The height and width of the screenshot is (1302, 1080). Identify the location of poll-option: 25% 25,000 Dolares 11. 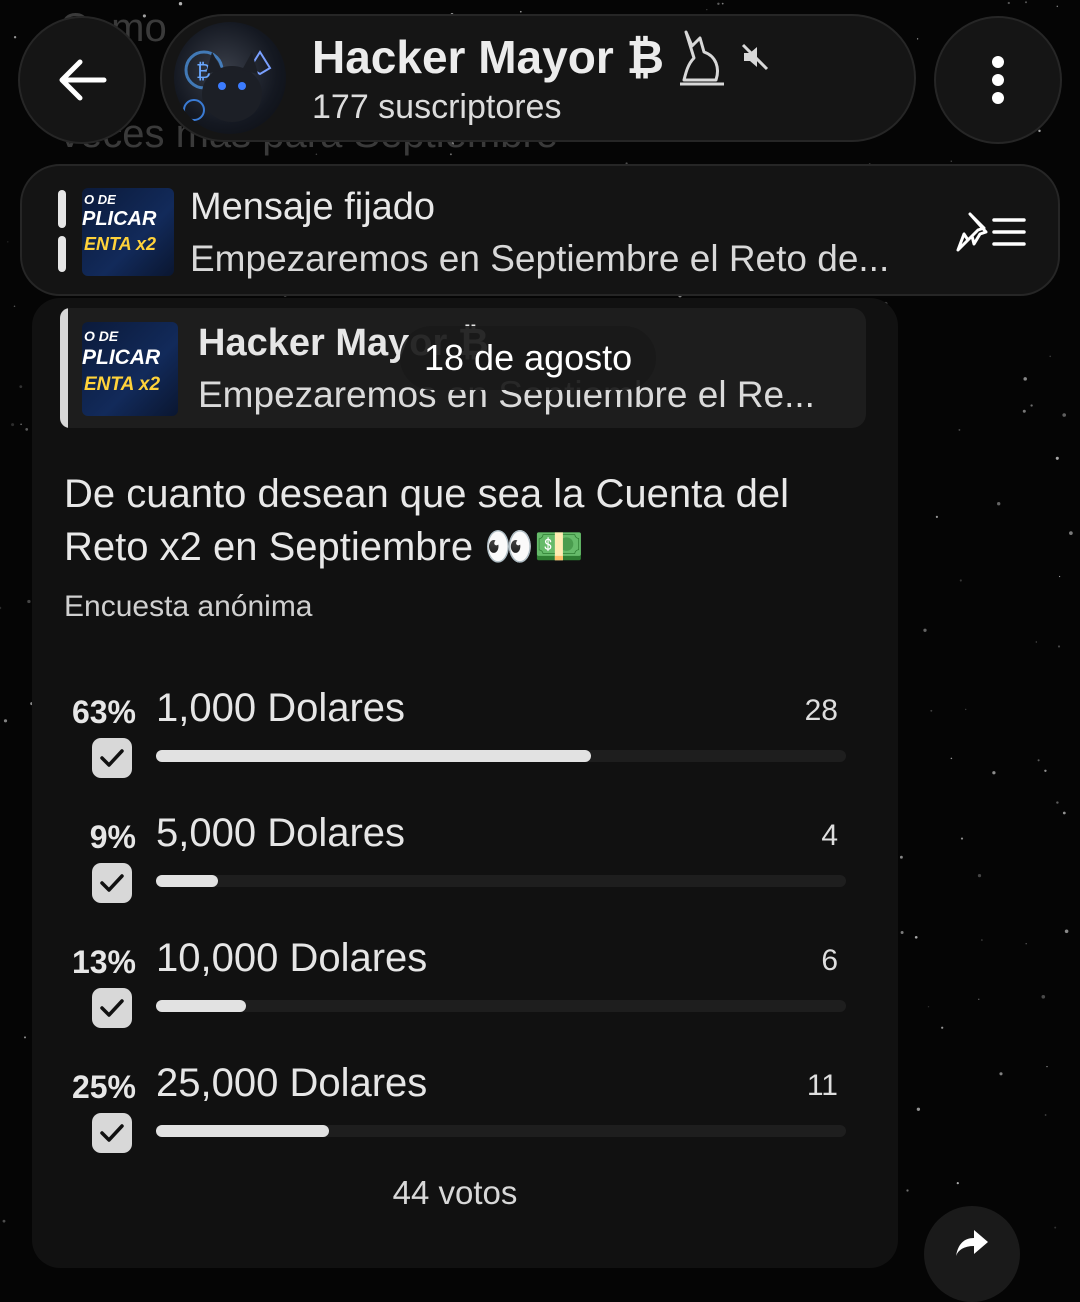
(465, 1108).